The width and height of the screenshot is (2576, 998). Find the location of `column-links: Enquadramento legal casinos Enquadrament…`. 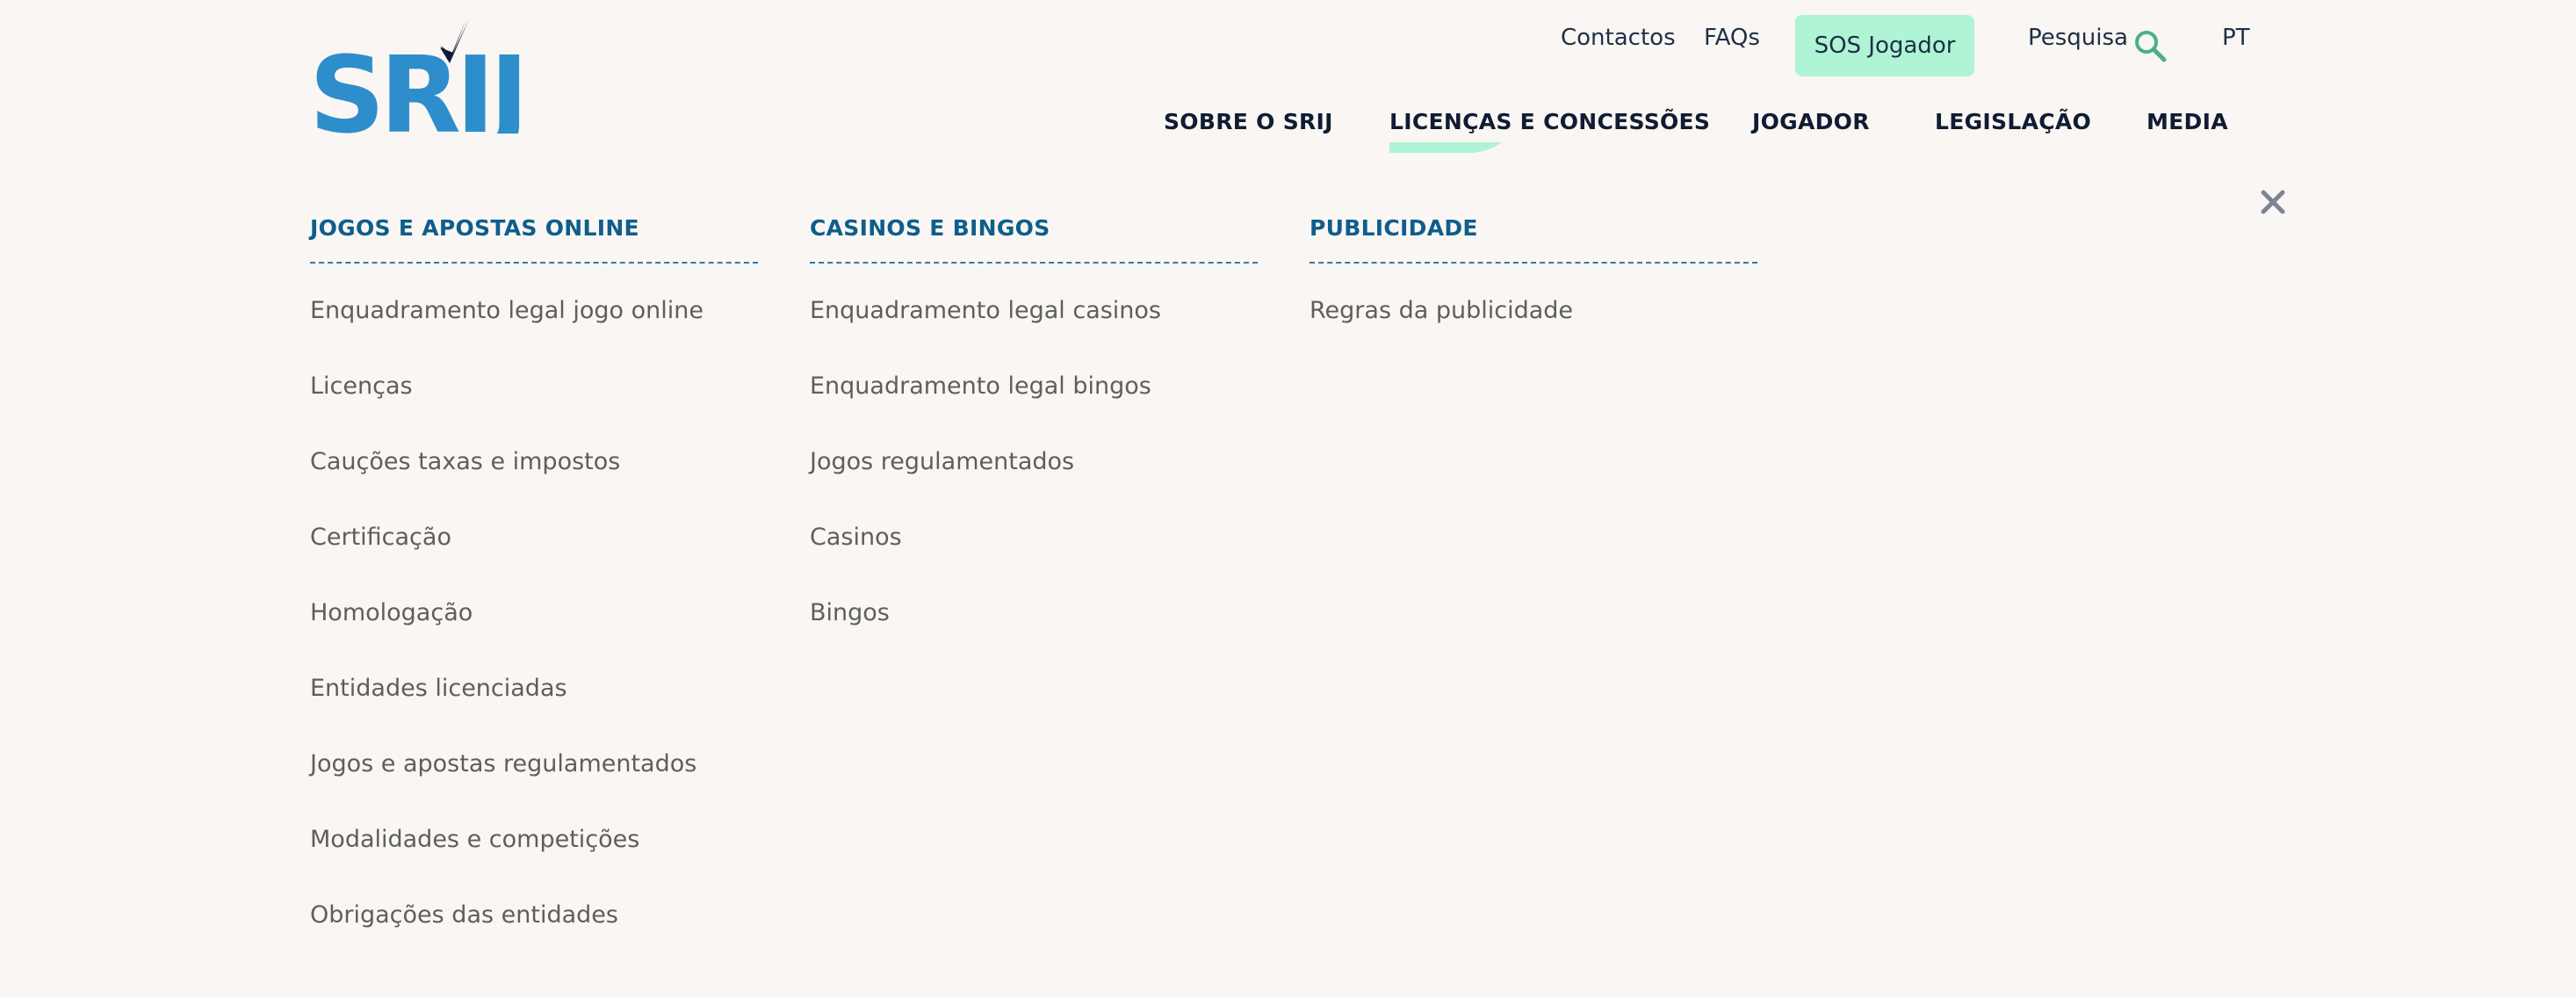

column-links: Enquadramento legal casinos Enquadrament… is located at coordinates (1034, 486).